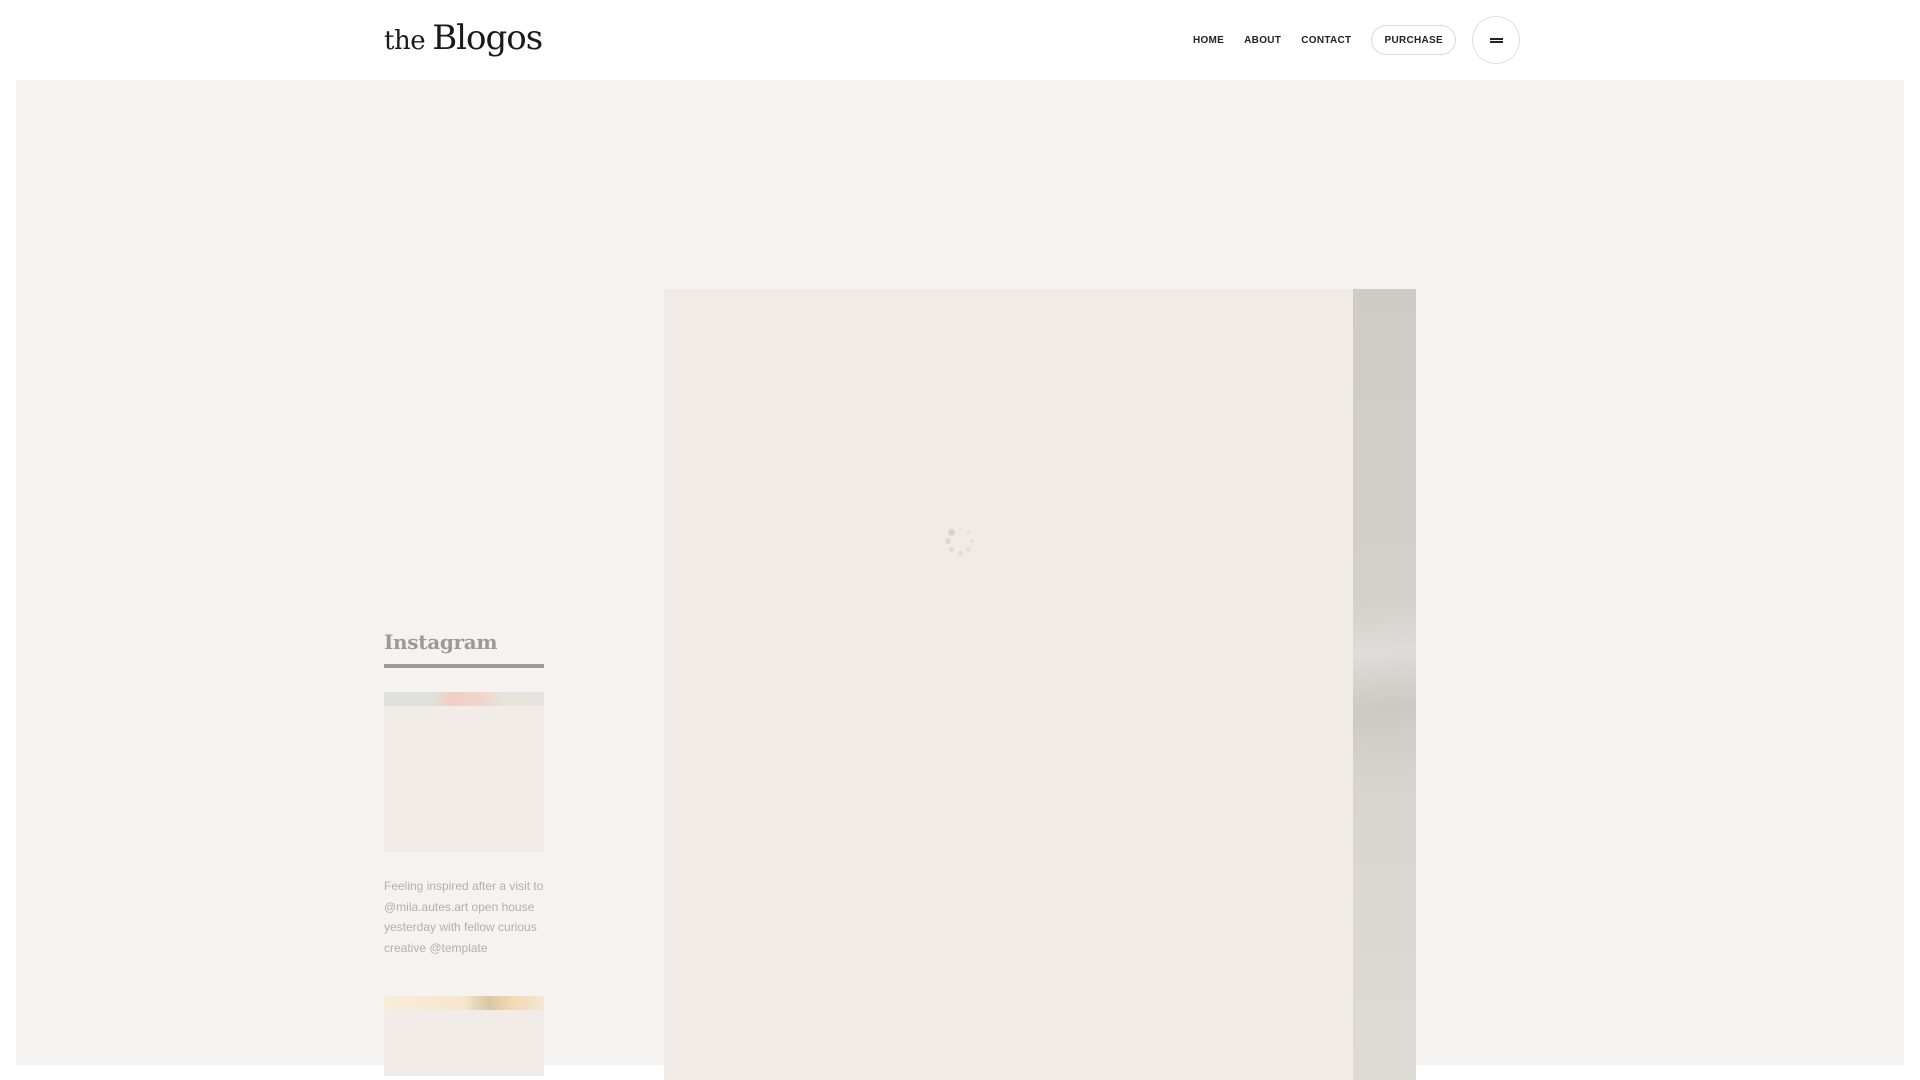 The height and width of the screenshot is (1080, 1920). I want to click on menu-button, so click(1496, 40).